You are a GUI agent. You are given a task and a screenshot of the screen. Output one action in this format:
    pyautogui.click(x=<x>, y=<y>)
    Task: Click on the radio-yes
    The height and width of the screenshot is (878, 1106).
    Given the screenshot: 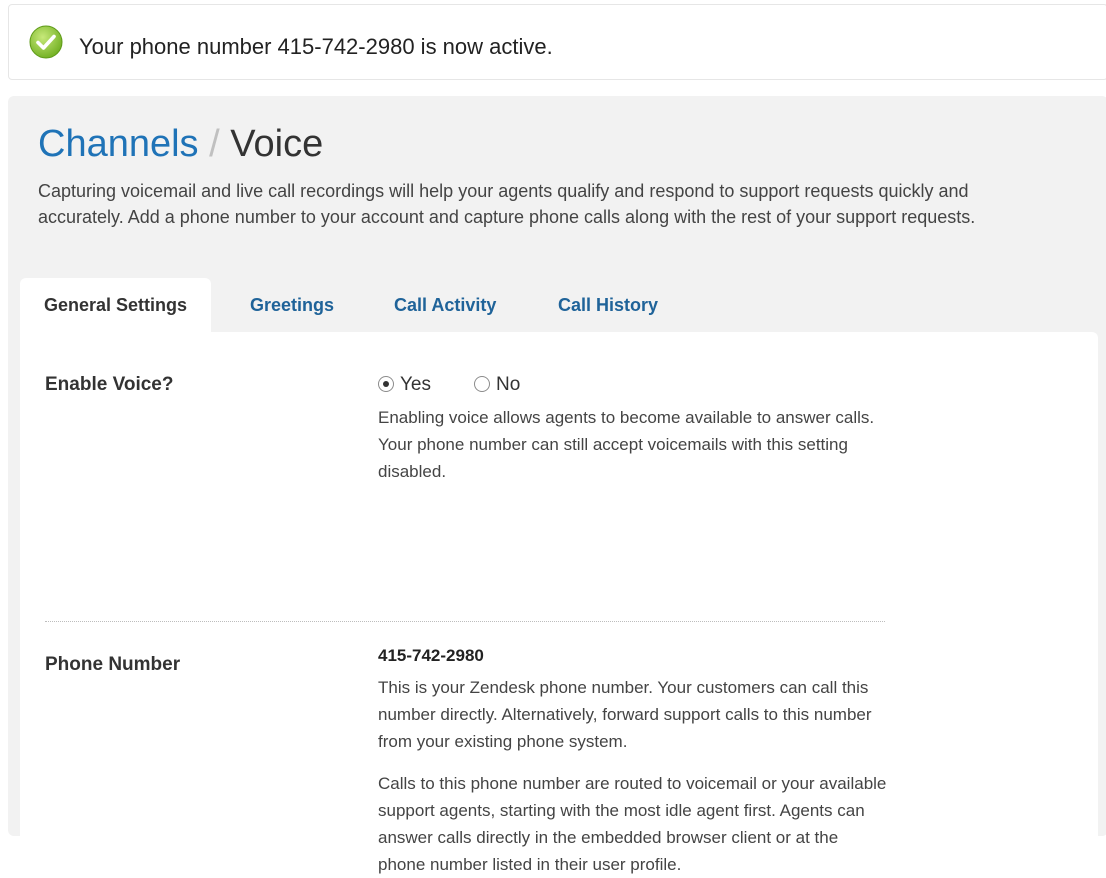 What is the action you would take?
    pyautogui.click(x=386, y=384)
    